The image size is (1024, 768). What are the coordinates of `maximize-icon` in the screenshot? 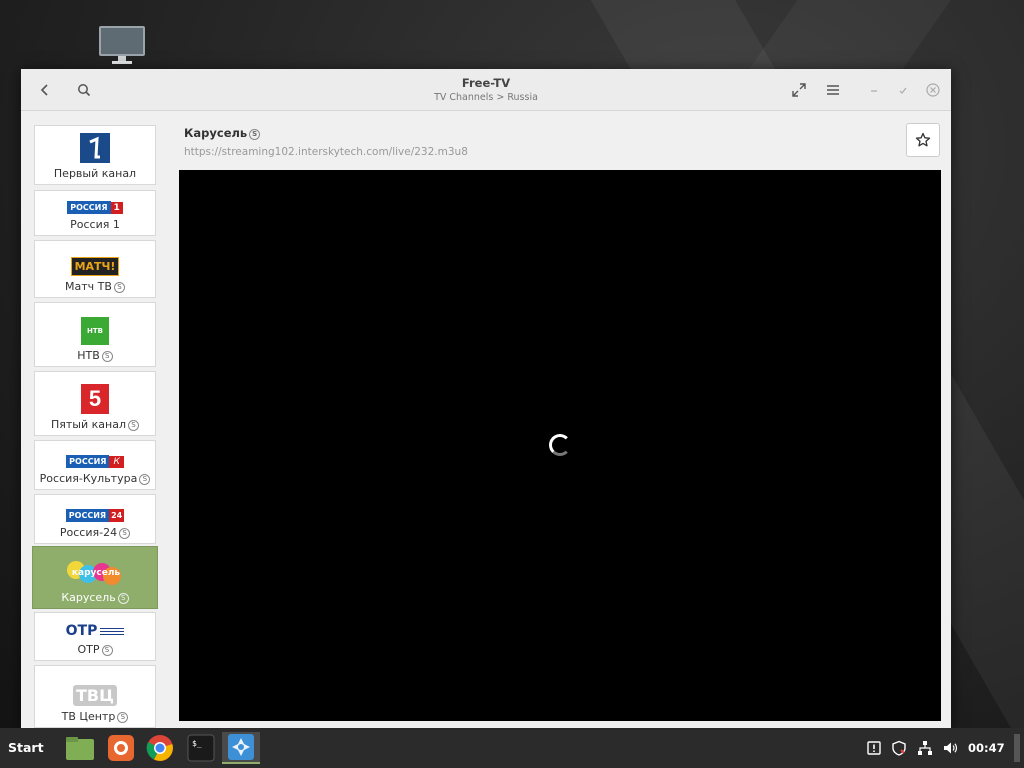 It's located at (903, 90).